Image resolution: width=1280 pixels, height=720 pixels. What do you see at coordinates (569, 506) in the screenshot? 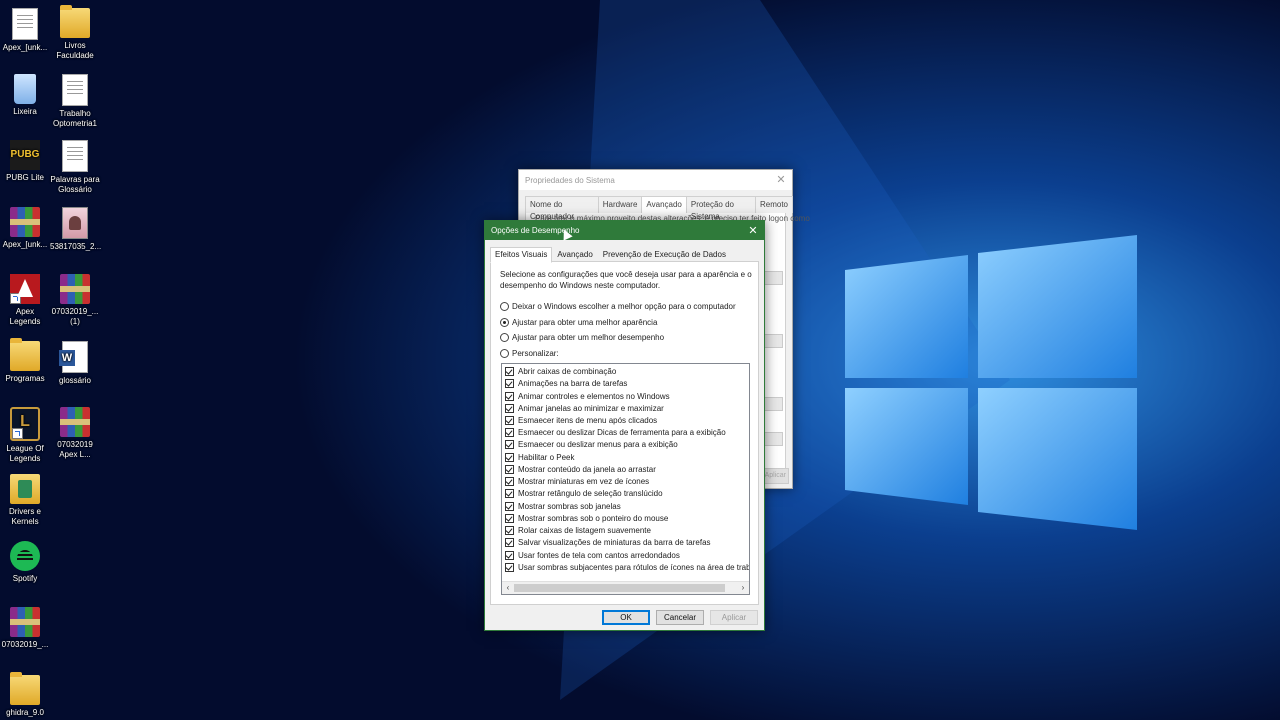
I see `checkbox-label: Mostrar sombras sob janelas` at bounding box center [569, 506].